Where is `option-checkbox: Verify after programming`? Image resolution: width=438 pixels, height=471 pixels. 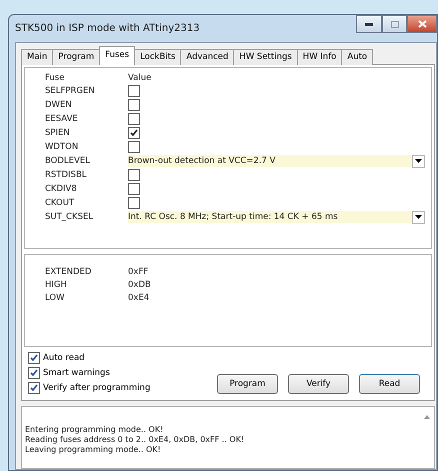 option-checkbox: Verify after programming is located at coordinates (89, 388).